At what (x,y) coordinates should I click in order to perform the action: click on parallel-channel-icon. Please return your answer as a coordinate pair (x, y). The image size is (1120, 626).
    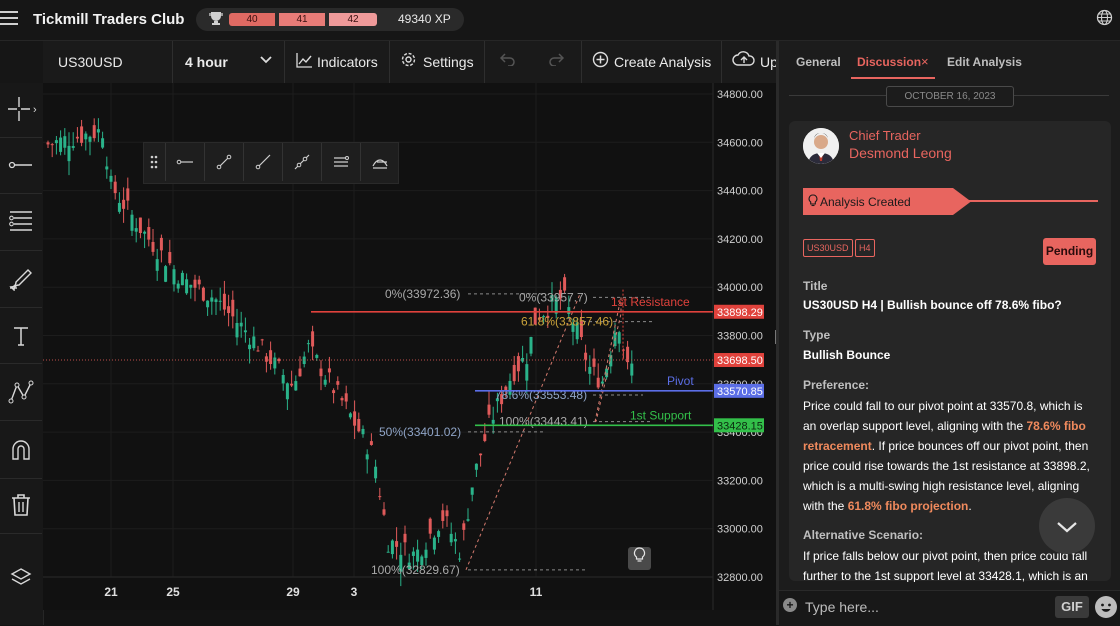
    Looking at the image, I should click on (341, 162).